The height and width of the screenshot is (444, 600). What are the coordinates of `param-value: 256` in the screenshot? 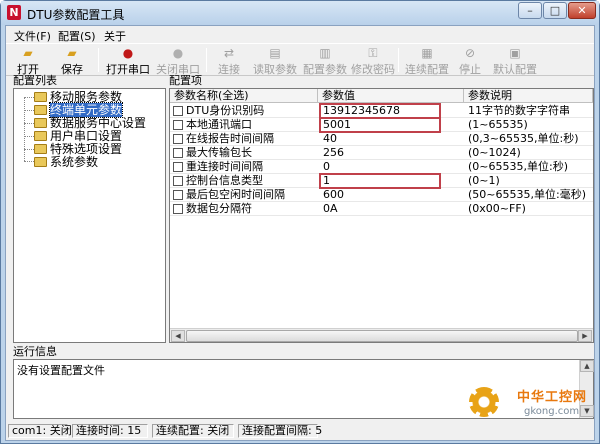 It's located at (380, 153).